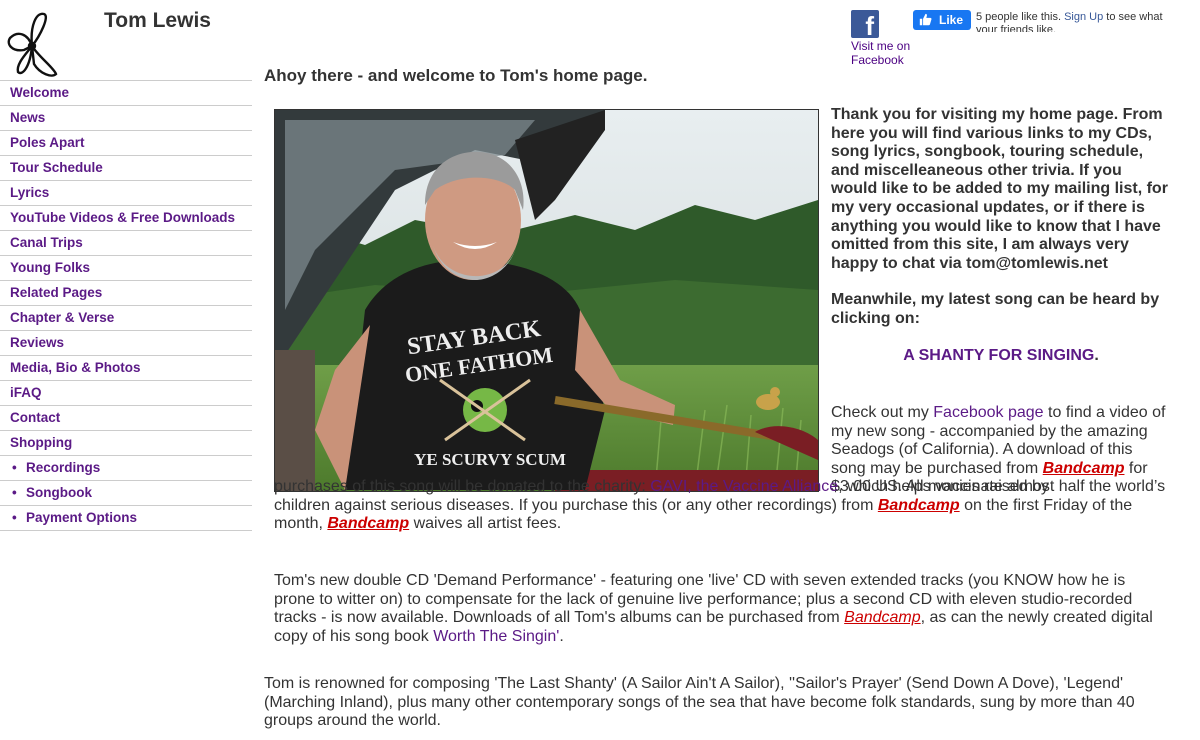  What do you see at coordinates (126, 268) in the screenshot?
I see `nav-item-young-folks: Young Folks` at bounding box center [126, 268].